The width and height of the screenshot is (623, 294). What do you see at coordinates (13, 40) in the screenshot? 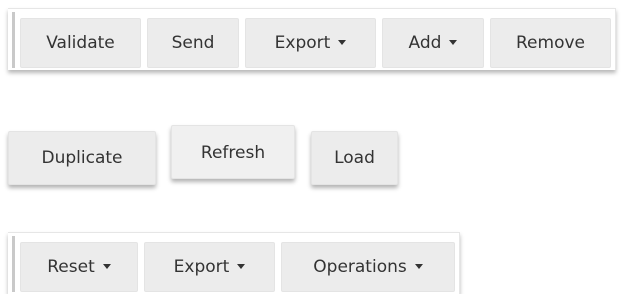
I see `toolbar-primary-grip` at bounding box center [13, 40].